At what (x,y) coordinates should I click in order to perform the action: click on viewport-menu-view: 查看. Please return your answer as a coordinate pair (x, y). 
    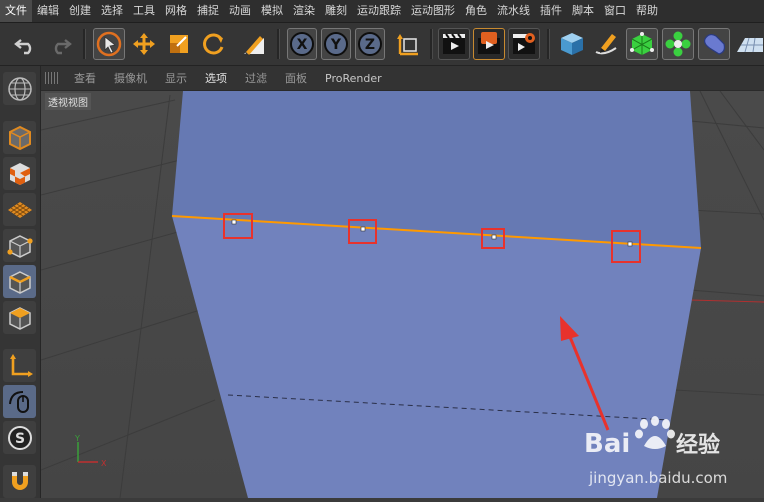
    Looking at the image, I should click on (85, 78).